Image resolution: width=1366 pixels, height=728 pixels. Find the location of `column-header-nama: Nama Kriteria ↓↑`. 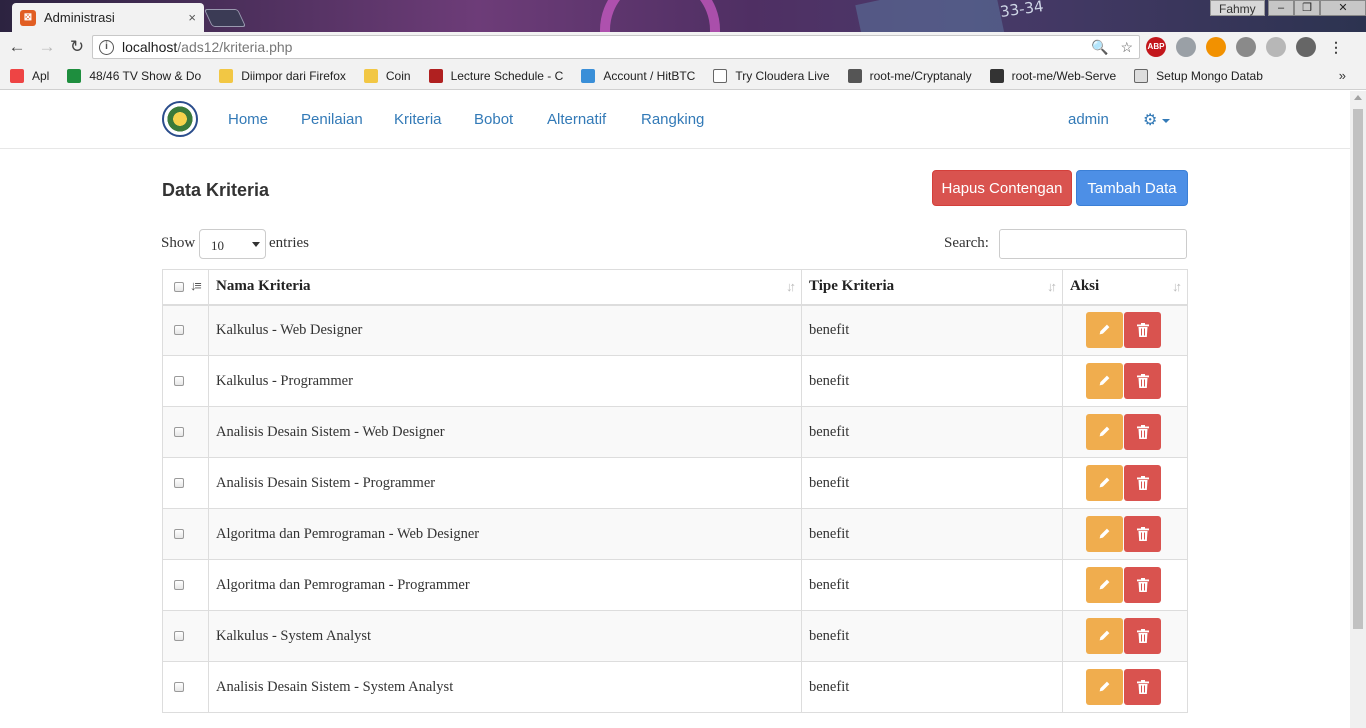

column-header-nama: Nama Kriteria ↓↑ is located at coordinates (505, 287).